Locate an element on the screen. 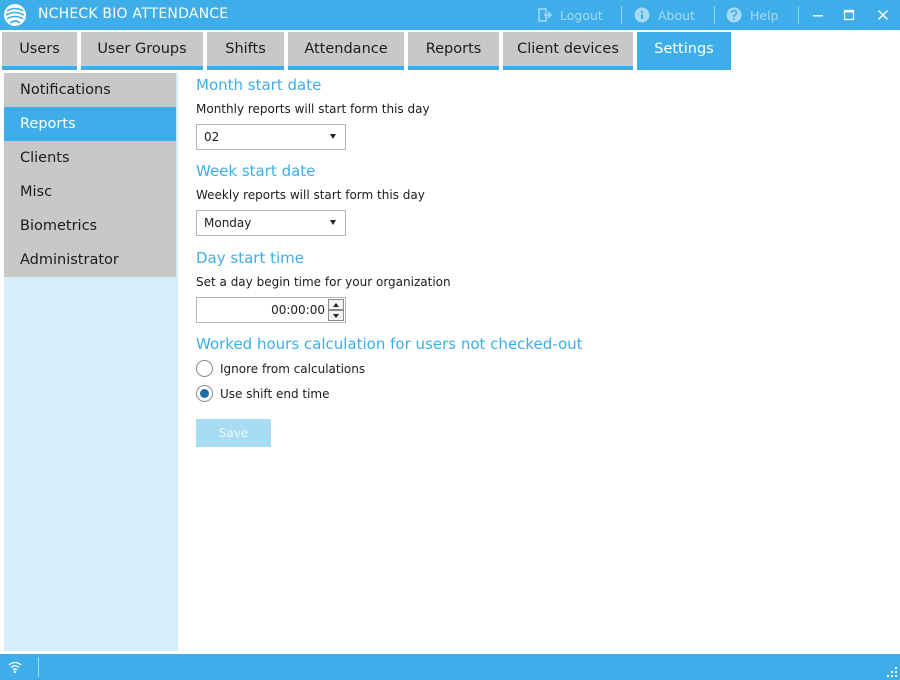 The height and width of the screenshot is (680, 900). info-icon is located at coordinates (642, 15).